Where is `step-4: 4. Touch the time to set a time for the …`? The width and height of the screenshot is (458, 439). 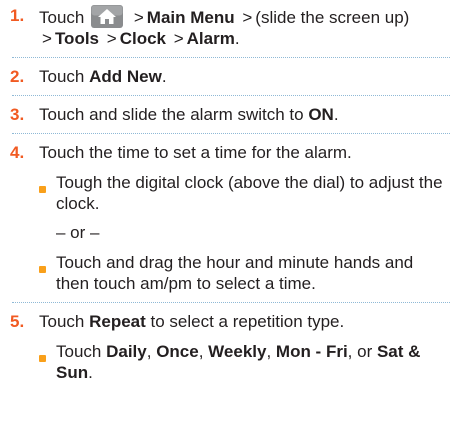 step-4: 4. Touch the time to set a time for the … is located at coordinates (228, 152).